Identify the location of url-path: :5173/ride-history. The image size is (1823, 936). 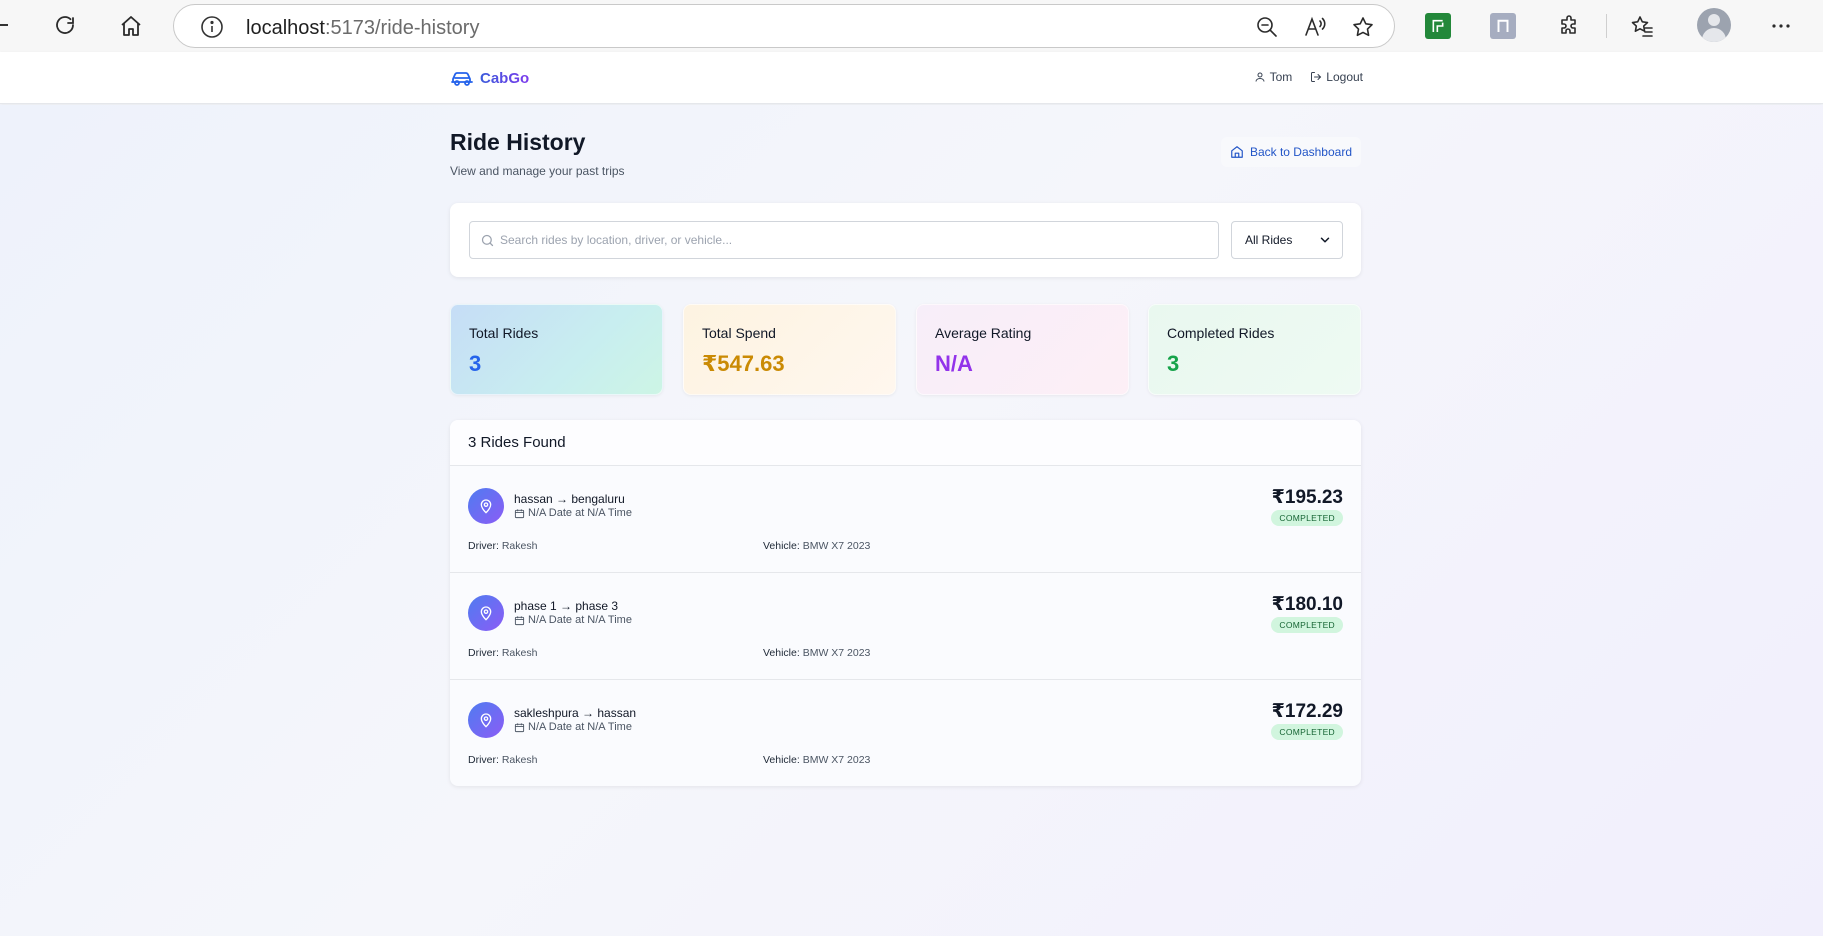
(402, 28).